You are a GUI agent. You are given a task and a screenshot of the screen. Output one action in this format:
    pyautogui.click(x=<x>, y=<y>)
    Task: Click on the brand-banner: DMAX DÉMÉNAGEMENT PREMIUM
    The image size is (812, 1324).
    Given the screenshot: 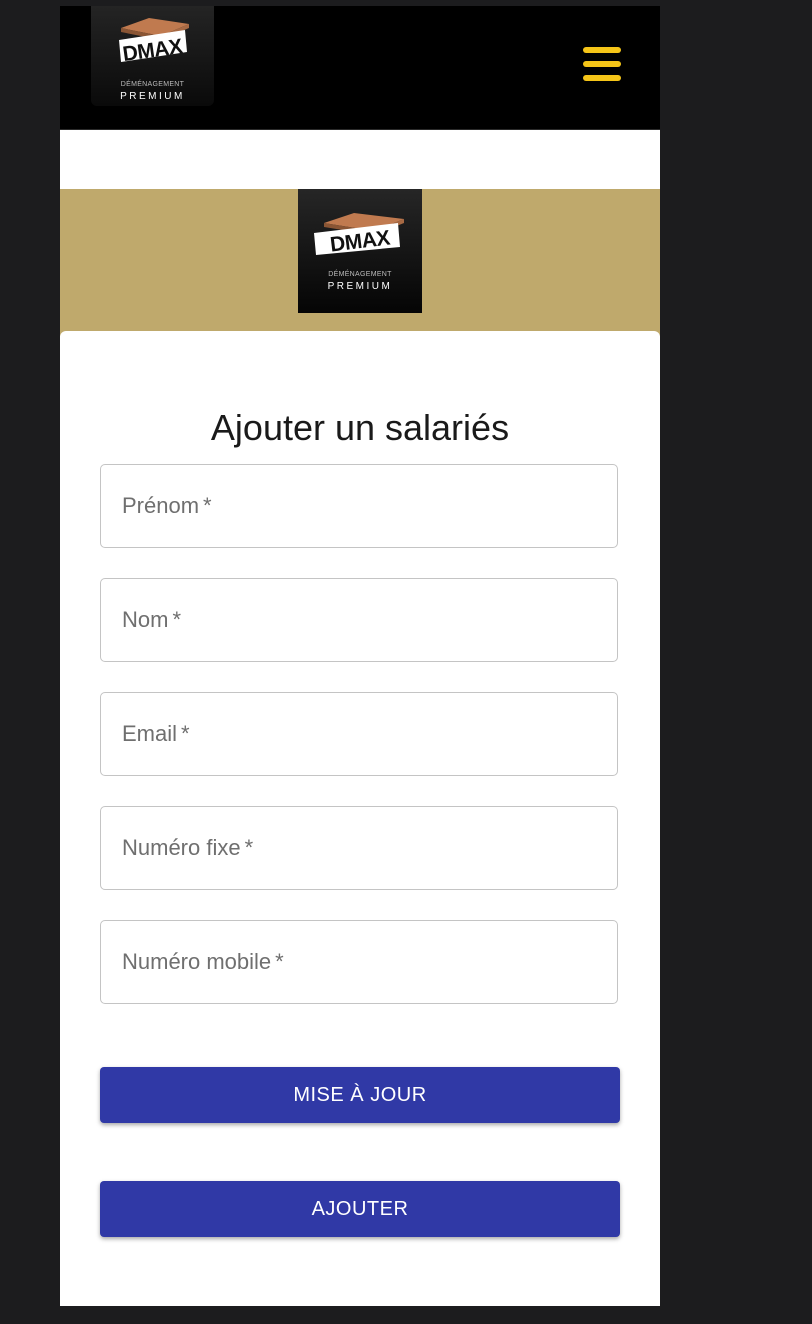 What is the action you would take?
    pyautogui.click(x=360, y=264)
    